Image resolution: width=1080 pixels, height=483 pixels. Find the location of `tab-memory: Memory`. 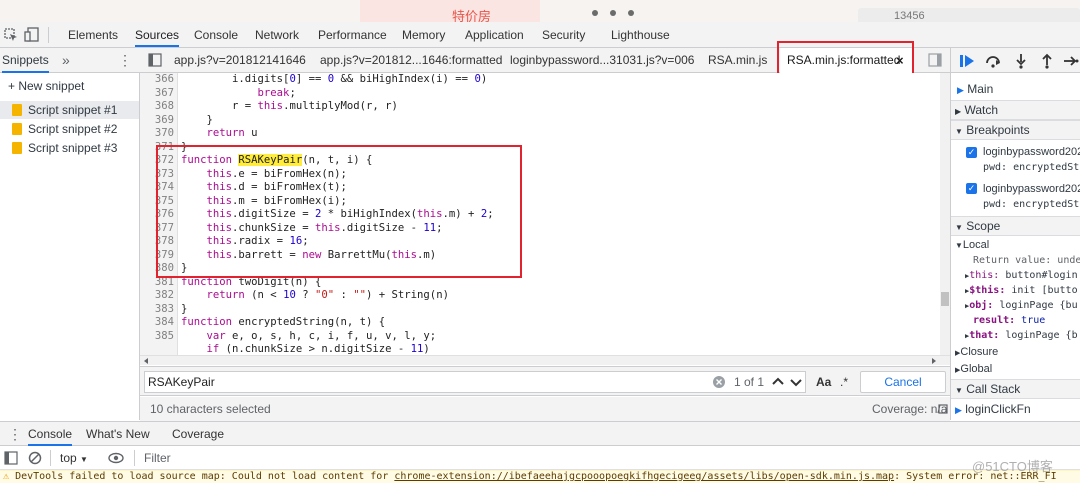

tab-memory: Memory is located at coordinates (423, 34).